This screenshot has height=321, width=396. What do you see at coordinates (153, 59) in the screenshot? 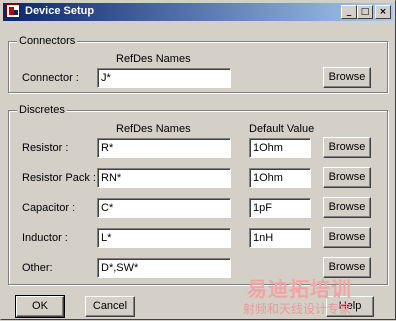
I see `connectors-refdes-header: RefDes Names` at bounding box center [153, 59].